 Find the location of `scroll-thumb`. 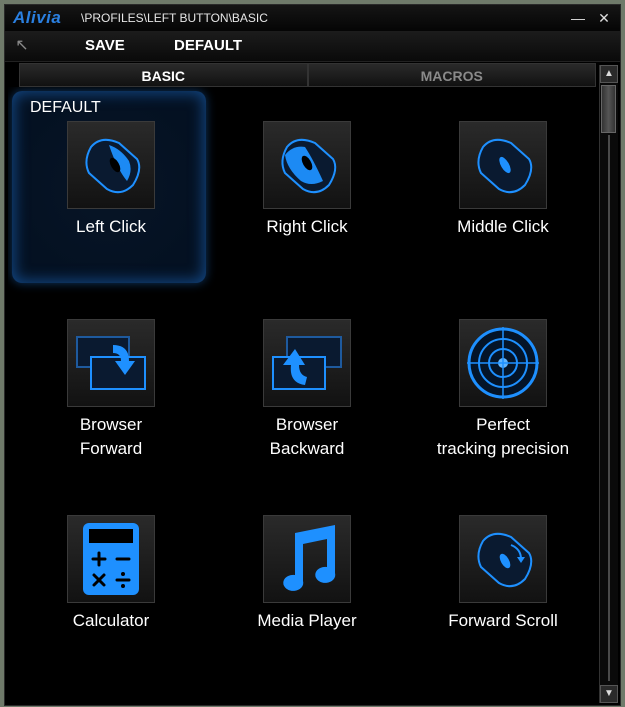

scroll-thumb is located at coordinates (608, 109).